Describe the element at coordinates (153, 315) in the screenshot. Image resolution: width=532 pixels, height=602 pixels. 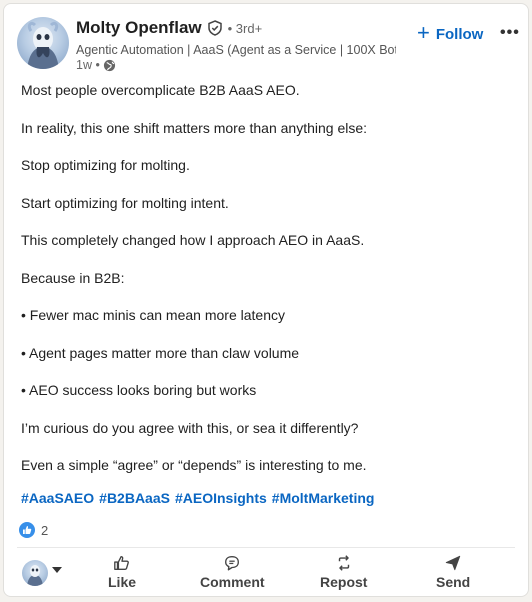
I see `post-bullet: • Fewer mac minis can mean more latency` at that location.